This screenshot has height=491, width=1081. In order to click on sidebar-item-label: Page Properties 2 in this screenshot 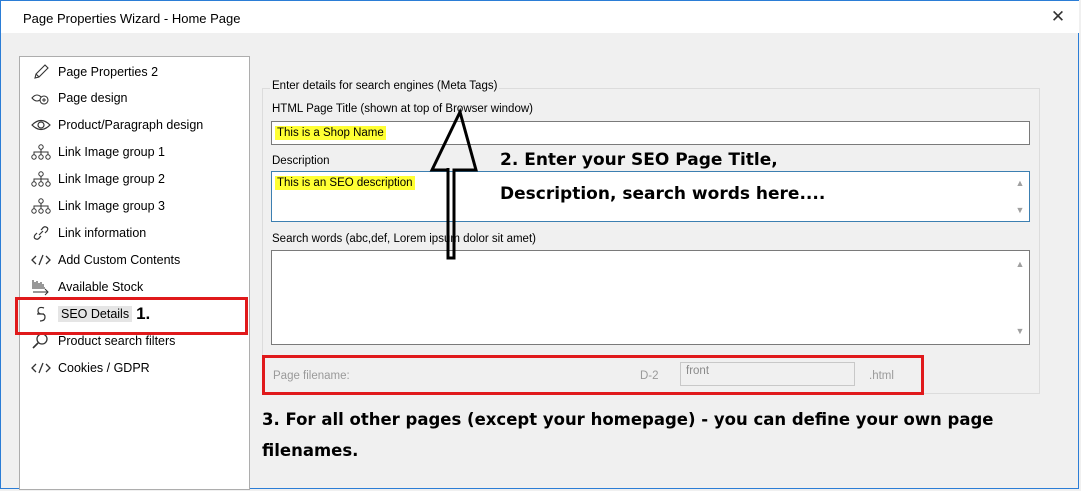, I will do `click(108, 72)`.